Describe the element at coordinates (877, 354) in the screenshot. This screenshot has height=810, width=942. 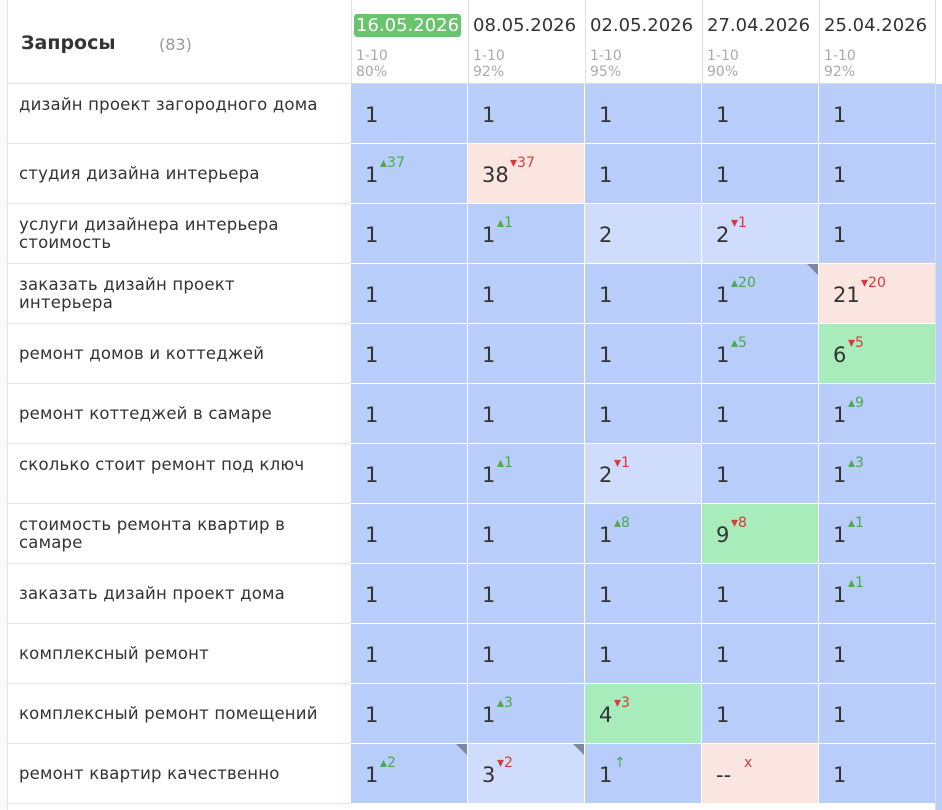
I see `position-cell: 6 ▾5` at that location.